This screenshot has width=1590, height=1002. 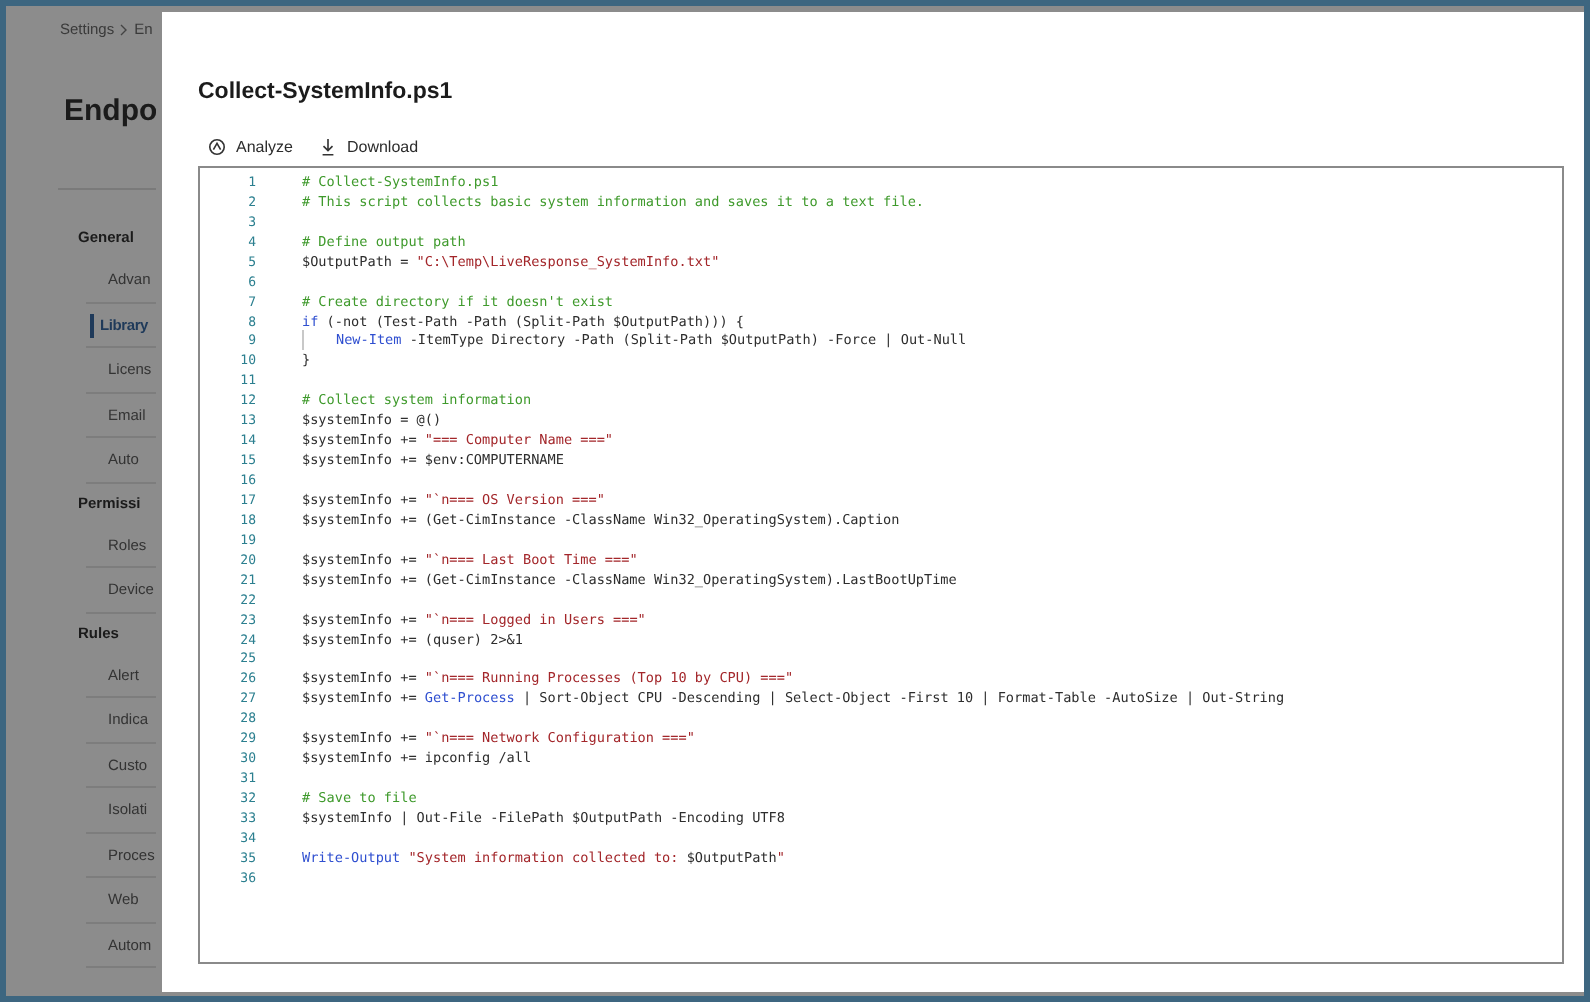 I want to click on chevron-icon, so click(x=124, y=29).